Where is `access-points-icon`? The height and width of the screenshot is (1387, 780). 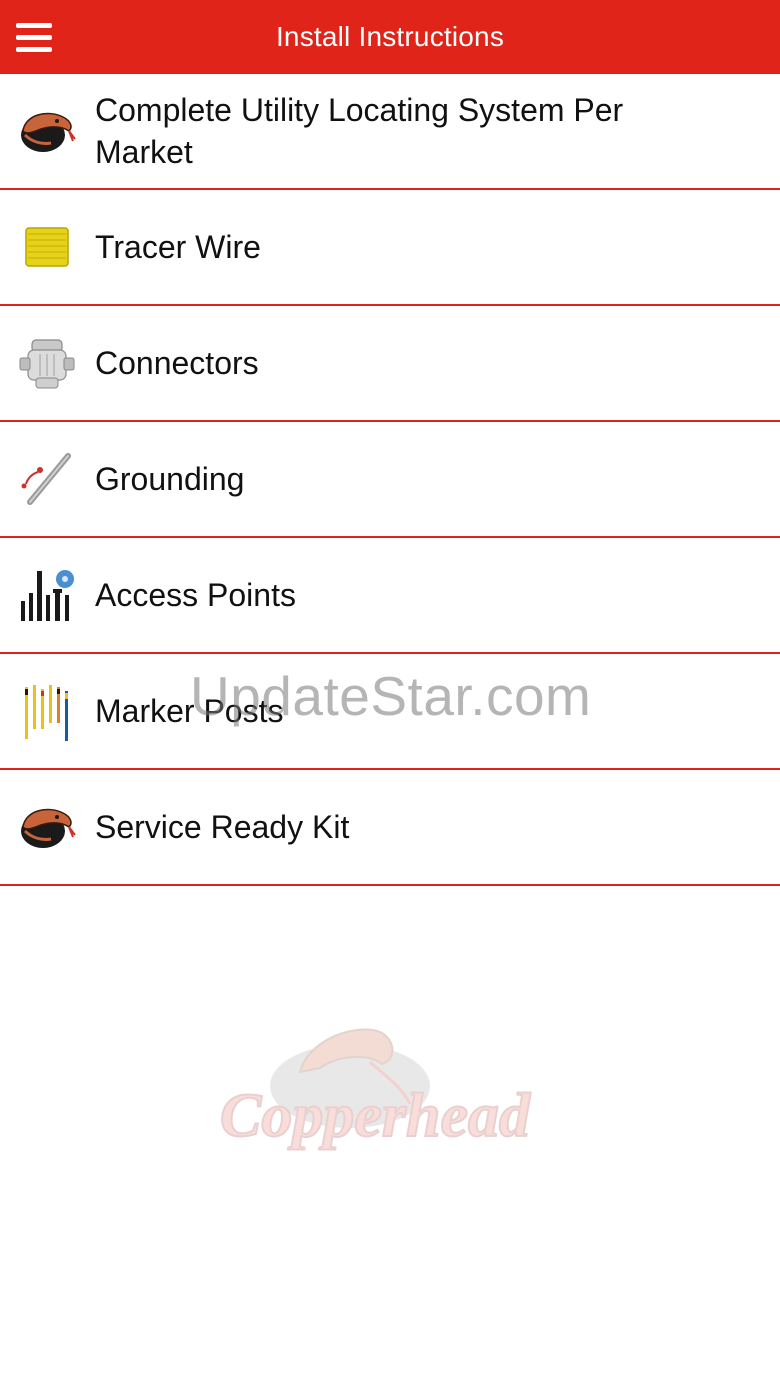
access-points-icon is located at coordinates (47, 595).